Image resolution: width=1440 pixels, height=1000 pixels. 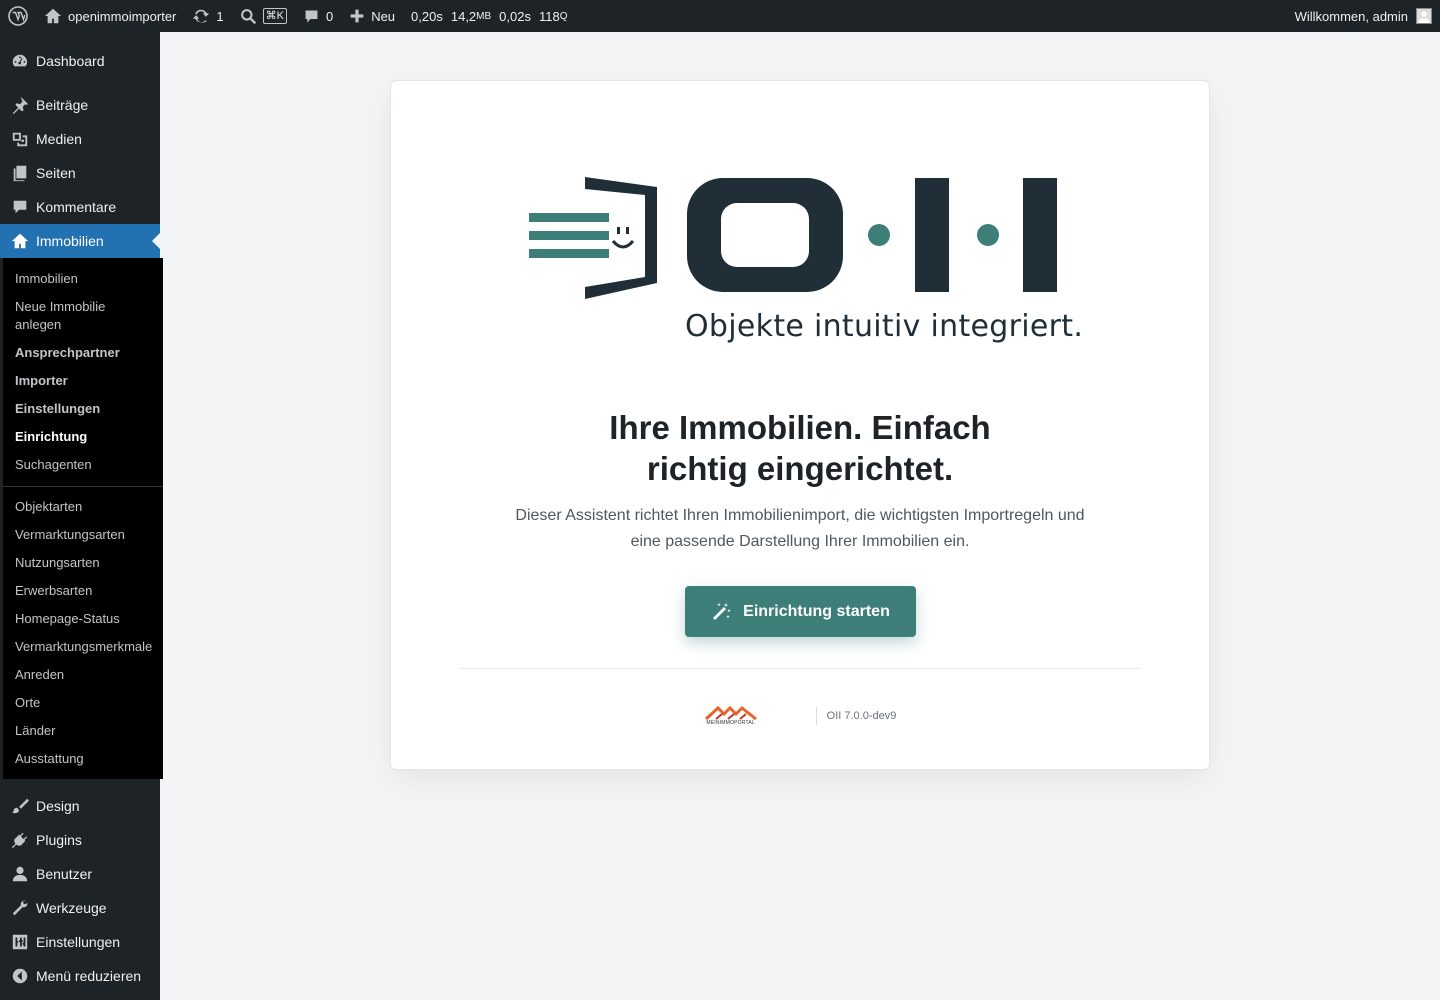 What do you see at coordinates (70, 241) in the screenshot?
I see `menu-immobilien-label: Immobilien` at bounding box center [70, 241].